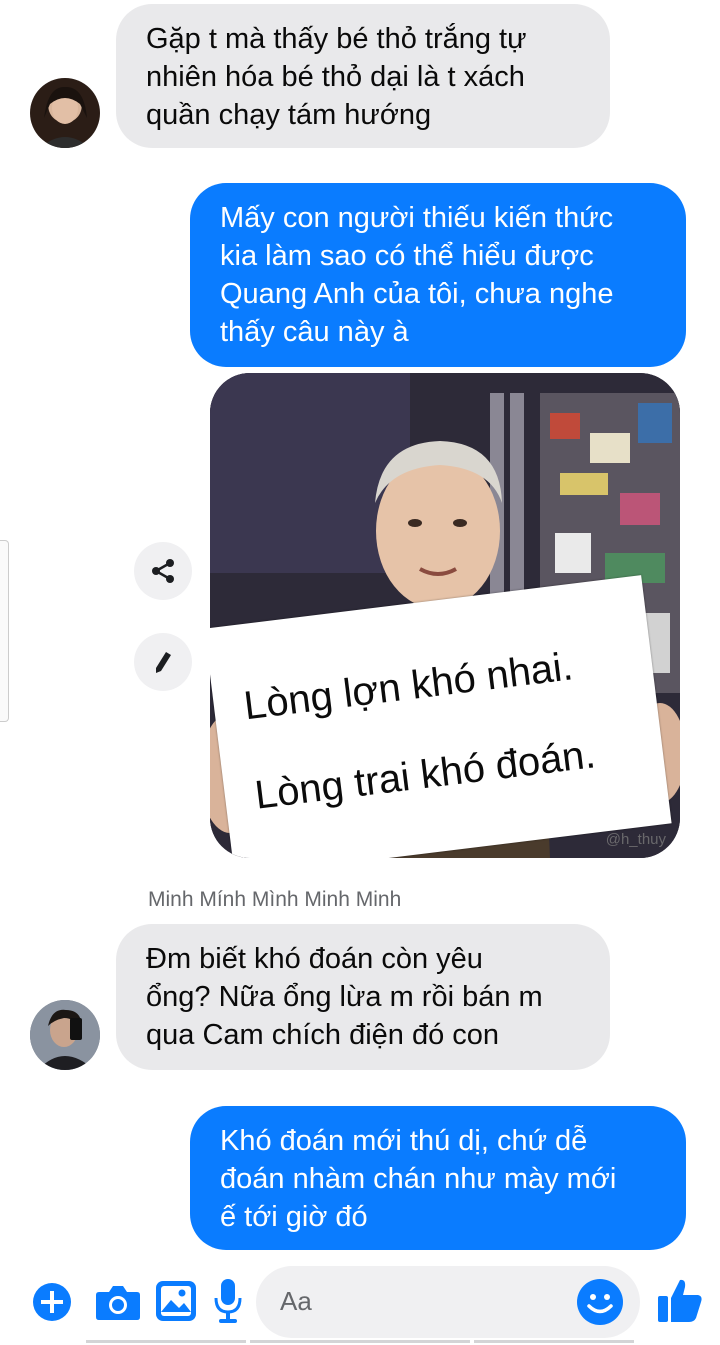 The image size is (720, 1345). I want to click on gallery-button, so click(176, 1301).